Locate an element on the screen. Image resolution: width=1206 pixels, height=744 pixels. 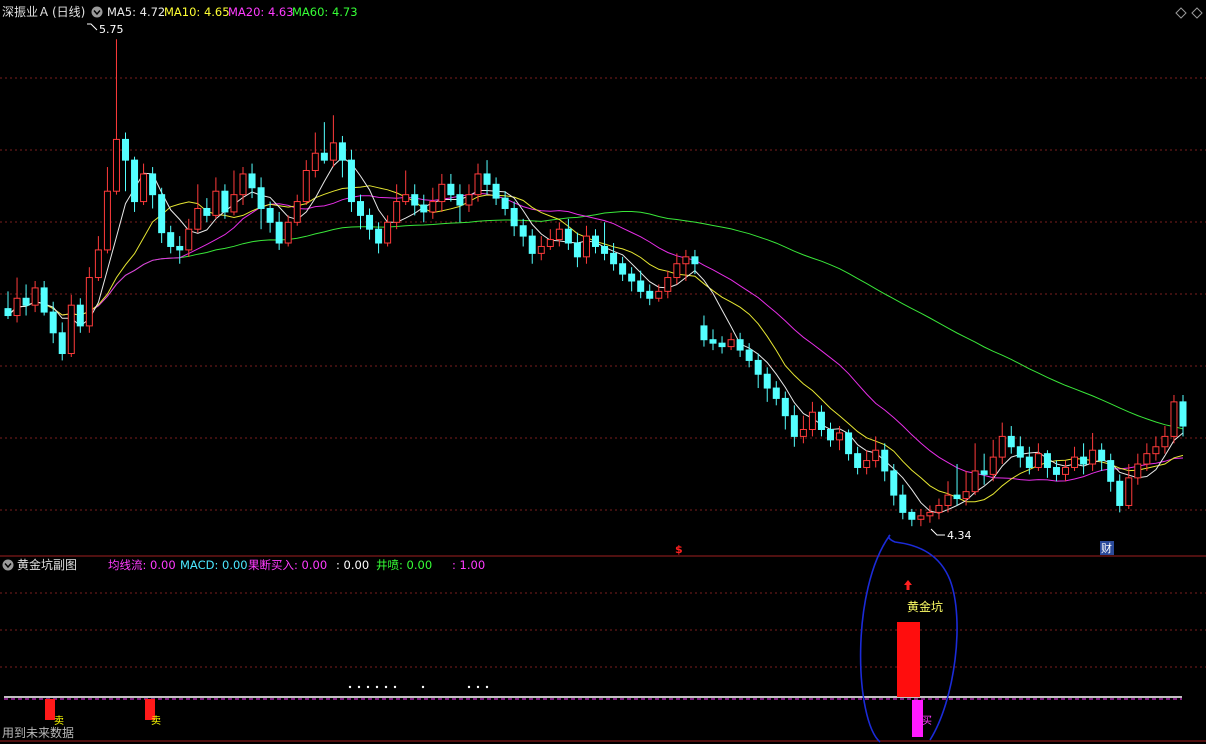
indicator-4: 井喷: 0.00 is located at coordinates (404, 565).